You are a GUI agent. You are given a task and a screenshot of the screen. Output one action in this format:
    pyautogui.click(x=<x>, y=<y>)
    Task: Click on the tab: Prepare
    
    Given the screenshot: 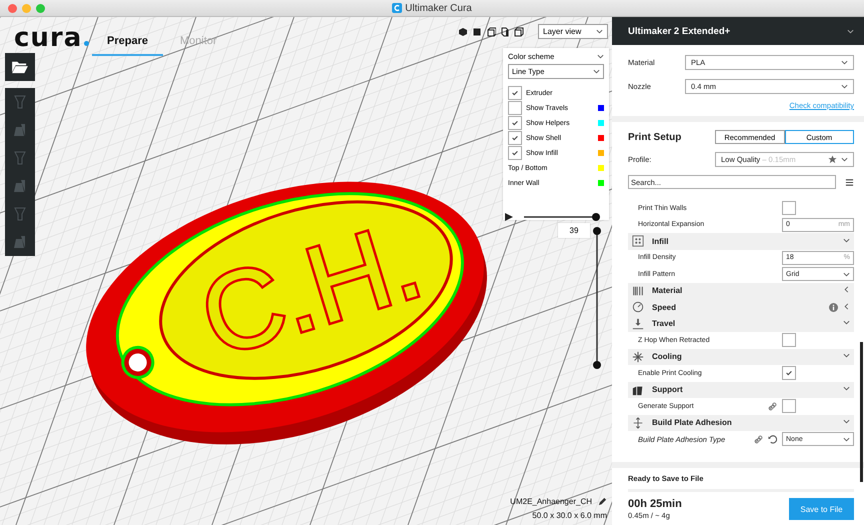 What is the action you would take?
    pyautogui.click(x=127, y=43)
    